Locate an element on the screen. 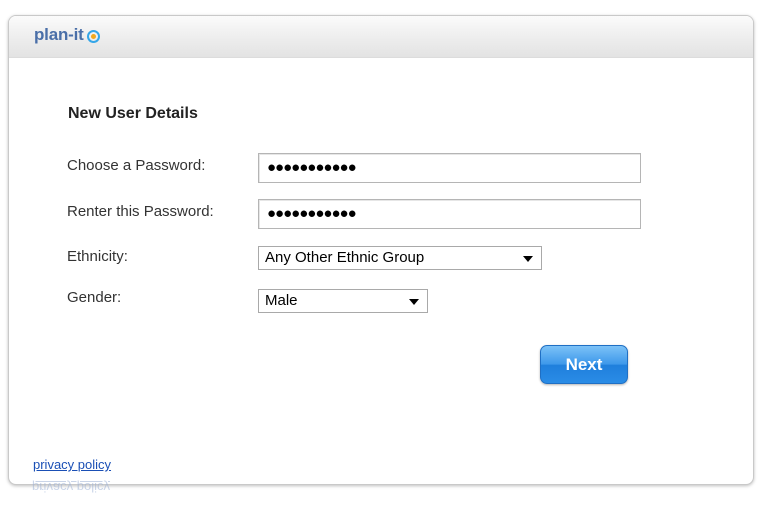 The image size is (761, 512). reenter-password-label: Renter this Password: is located at coordinates (140, 211).